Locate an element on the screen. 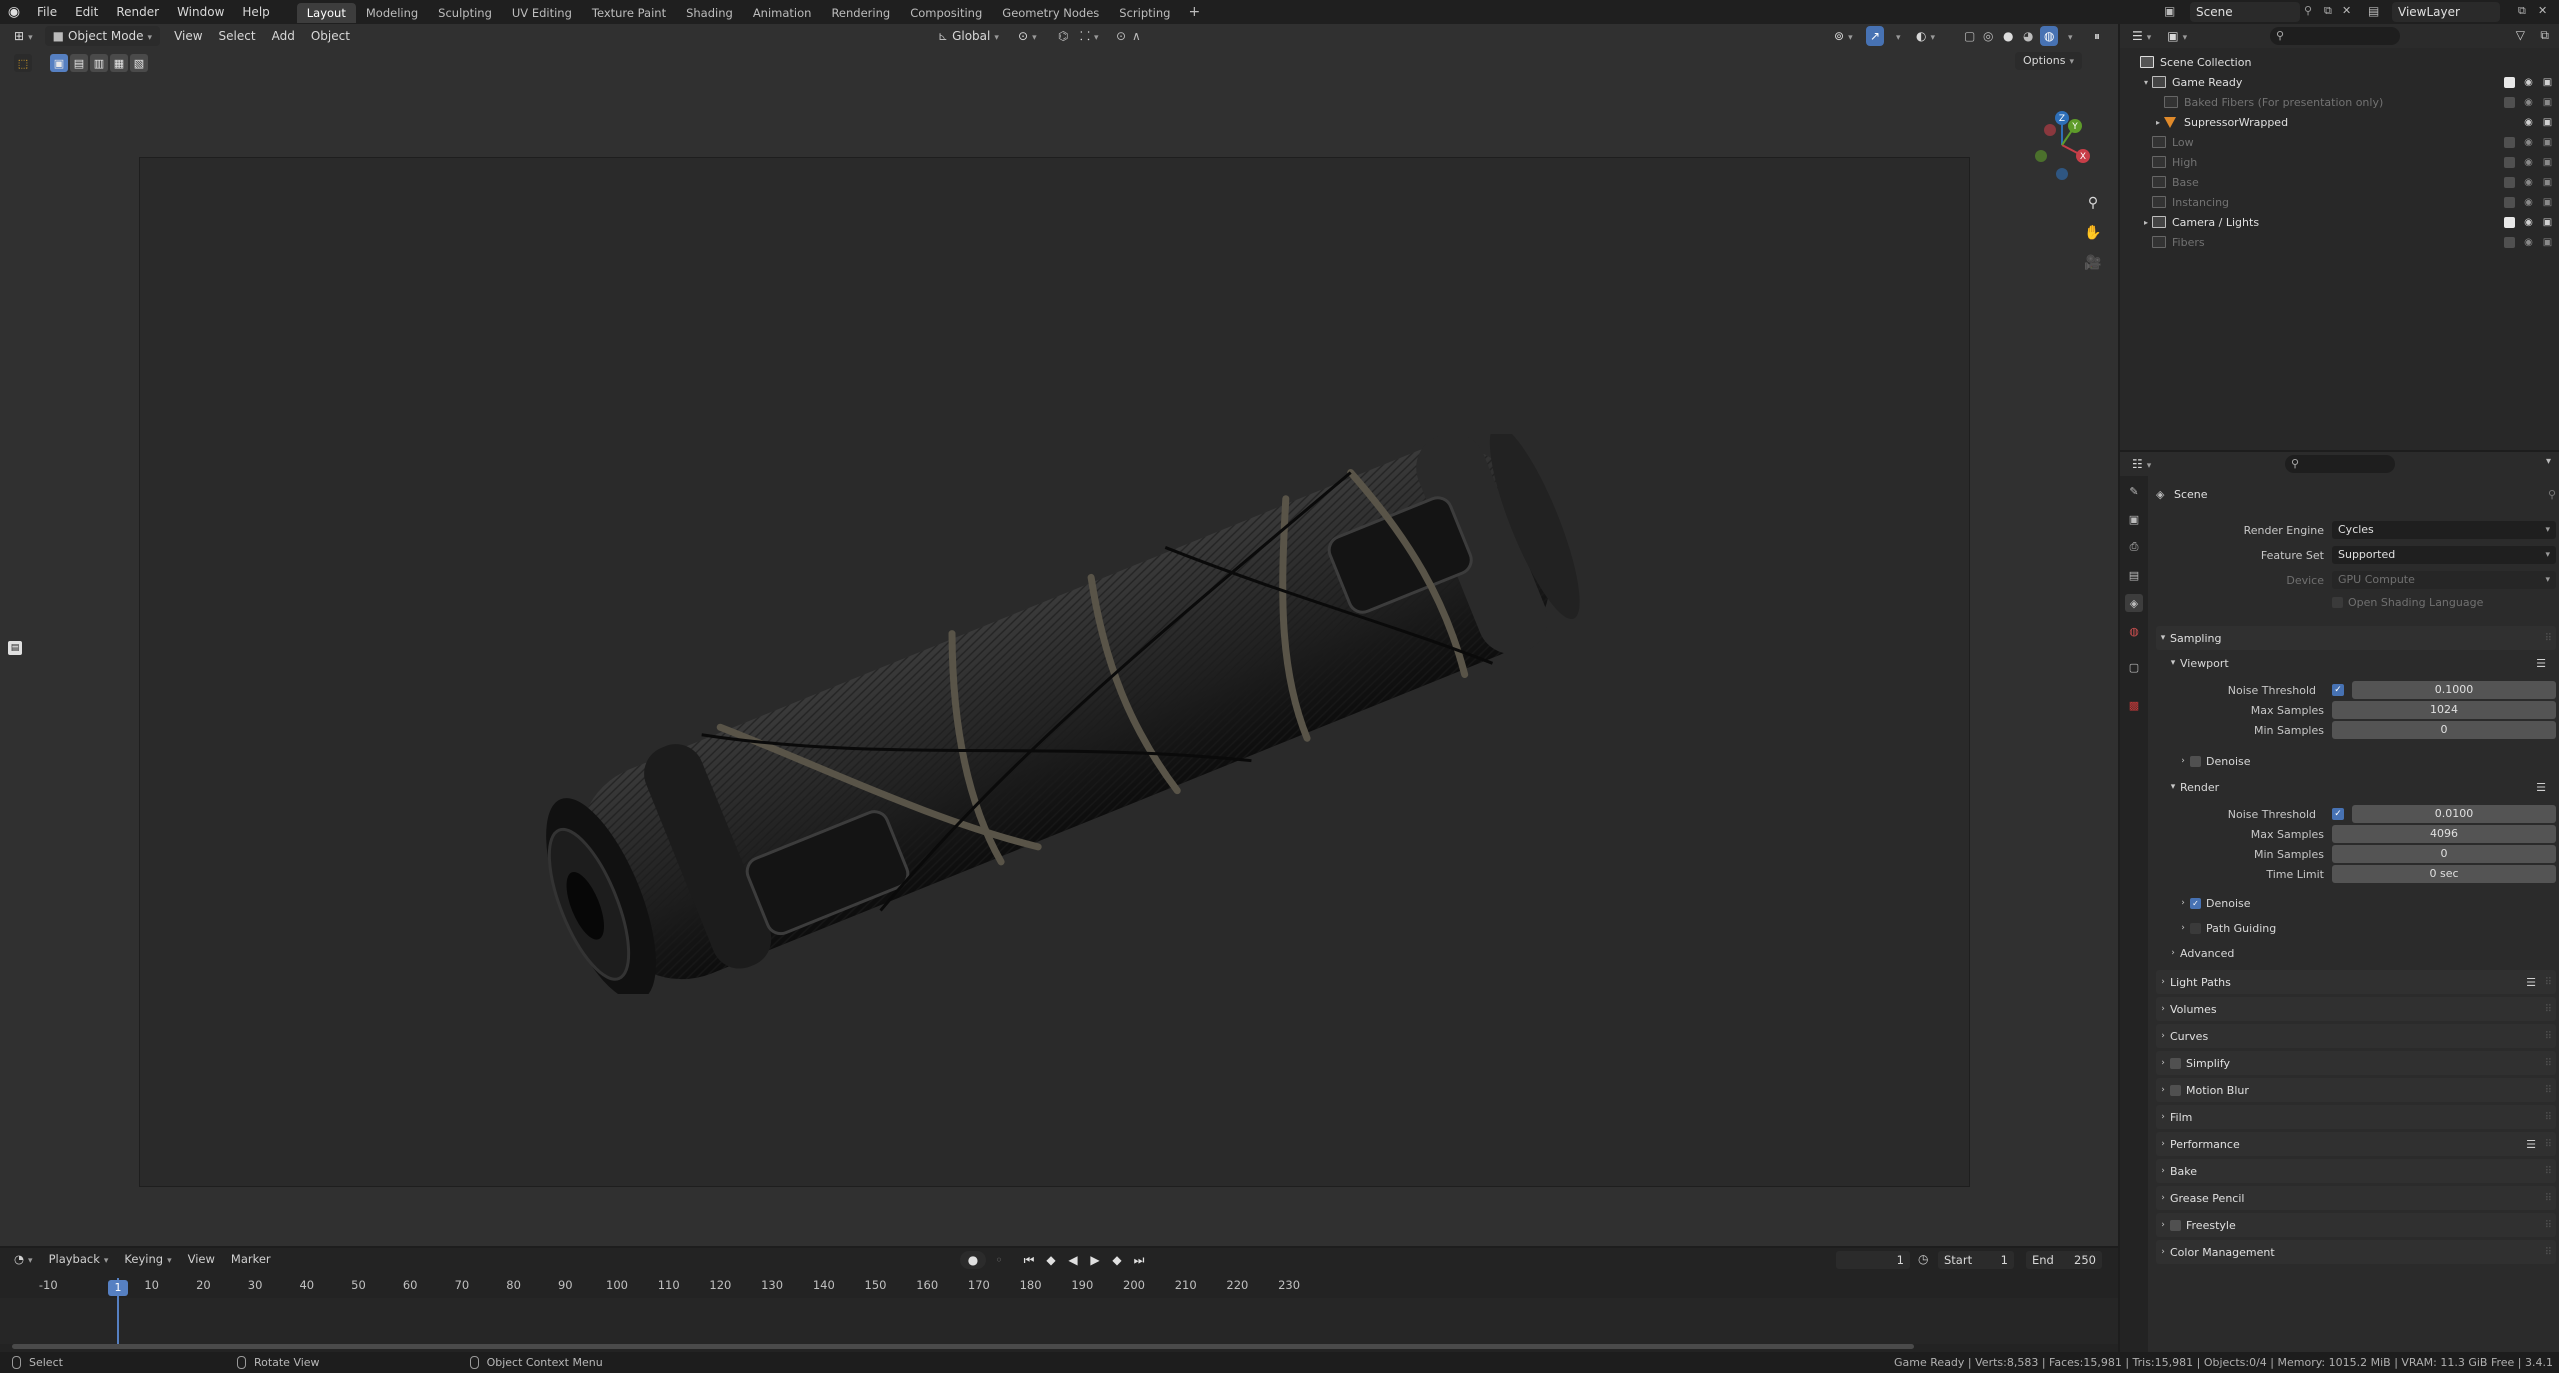 The width and height of the screenshot is (2559, 1373). panel-bake: › Bake ⠿ is located at coordinates (2356, 1171).